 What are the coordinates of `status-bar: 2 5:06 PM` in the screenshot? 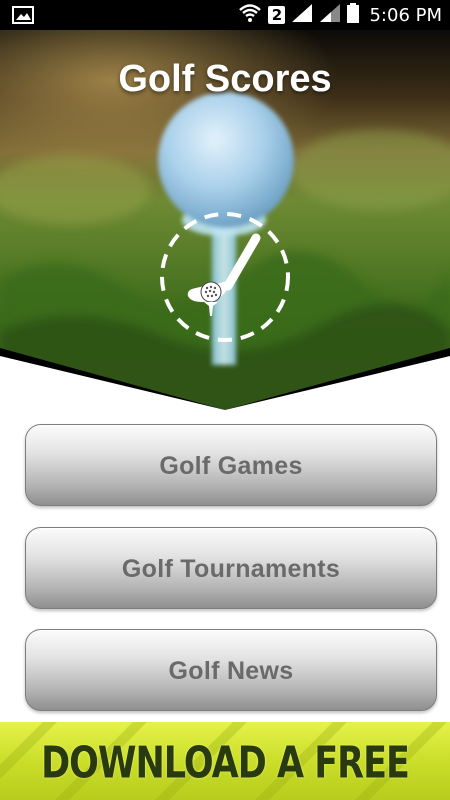 It's located at (225, 15).